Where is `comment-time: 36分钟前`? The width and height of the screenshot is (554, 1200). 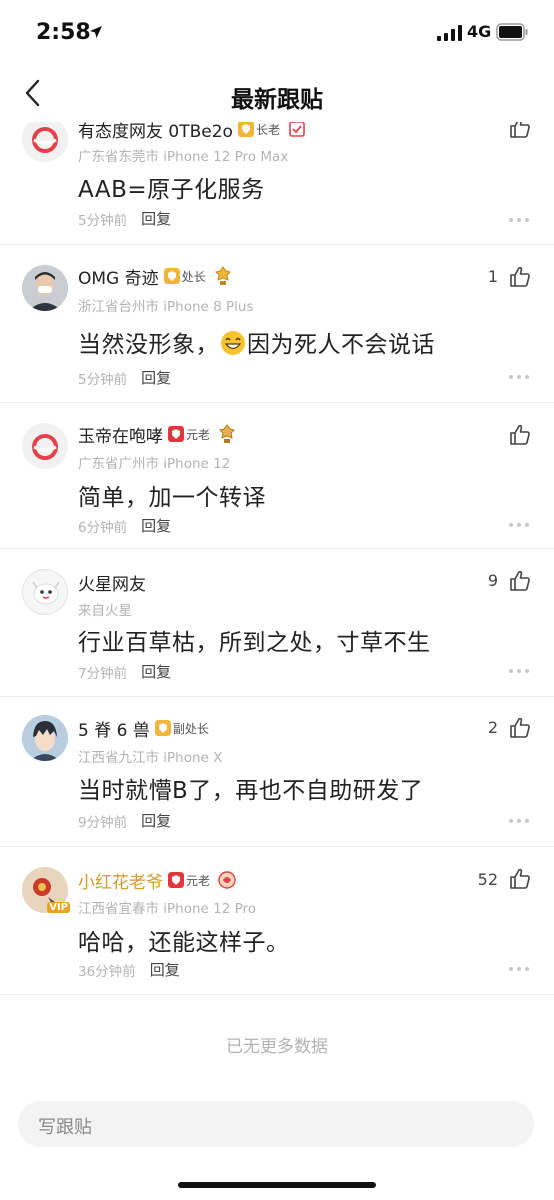
comment-time: 36分钟前 is located at coordinates (107, 971).